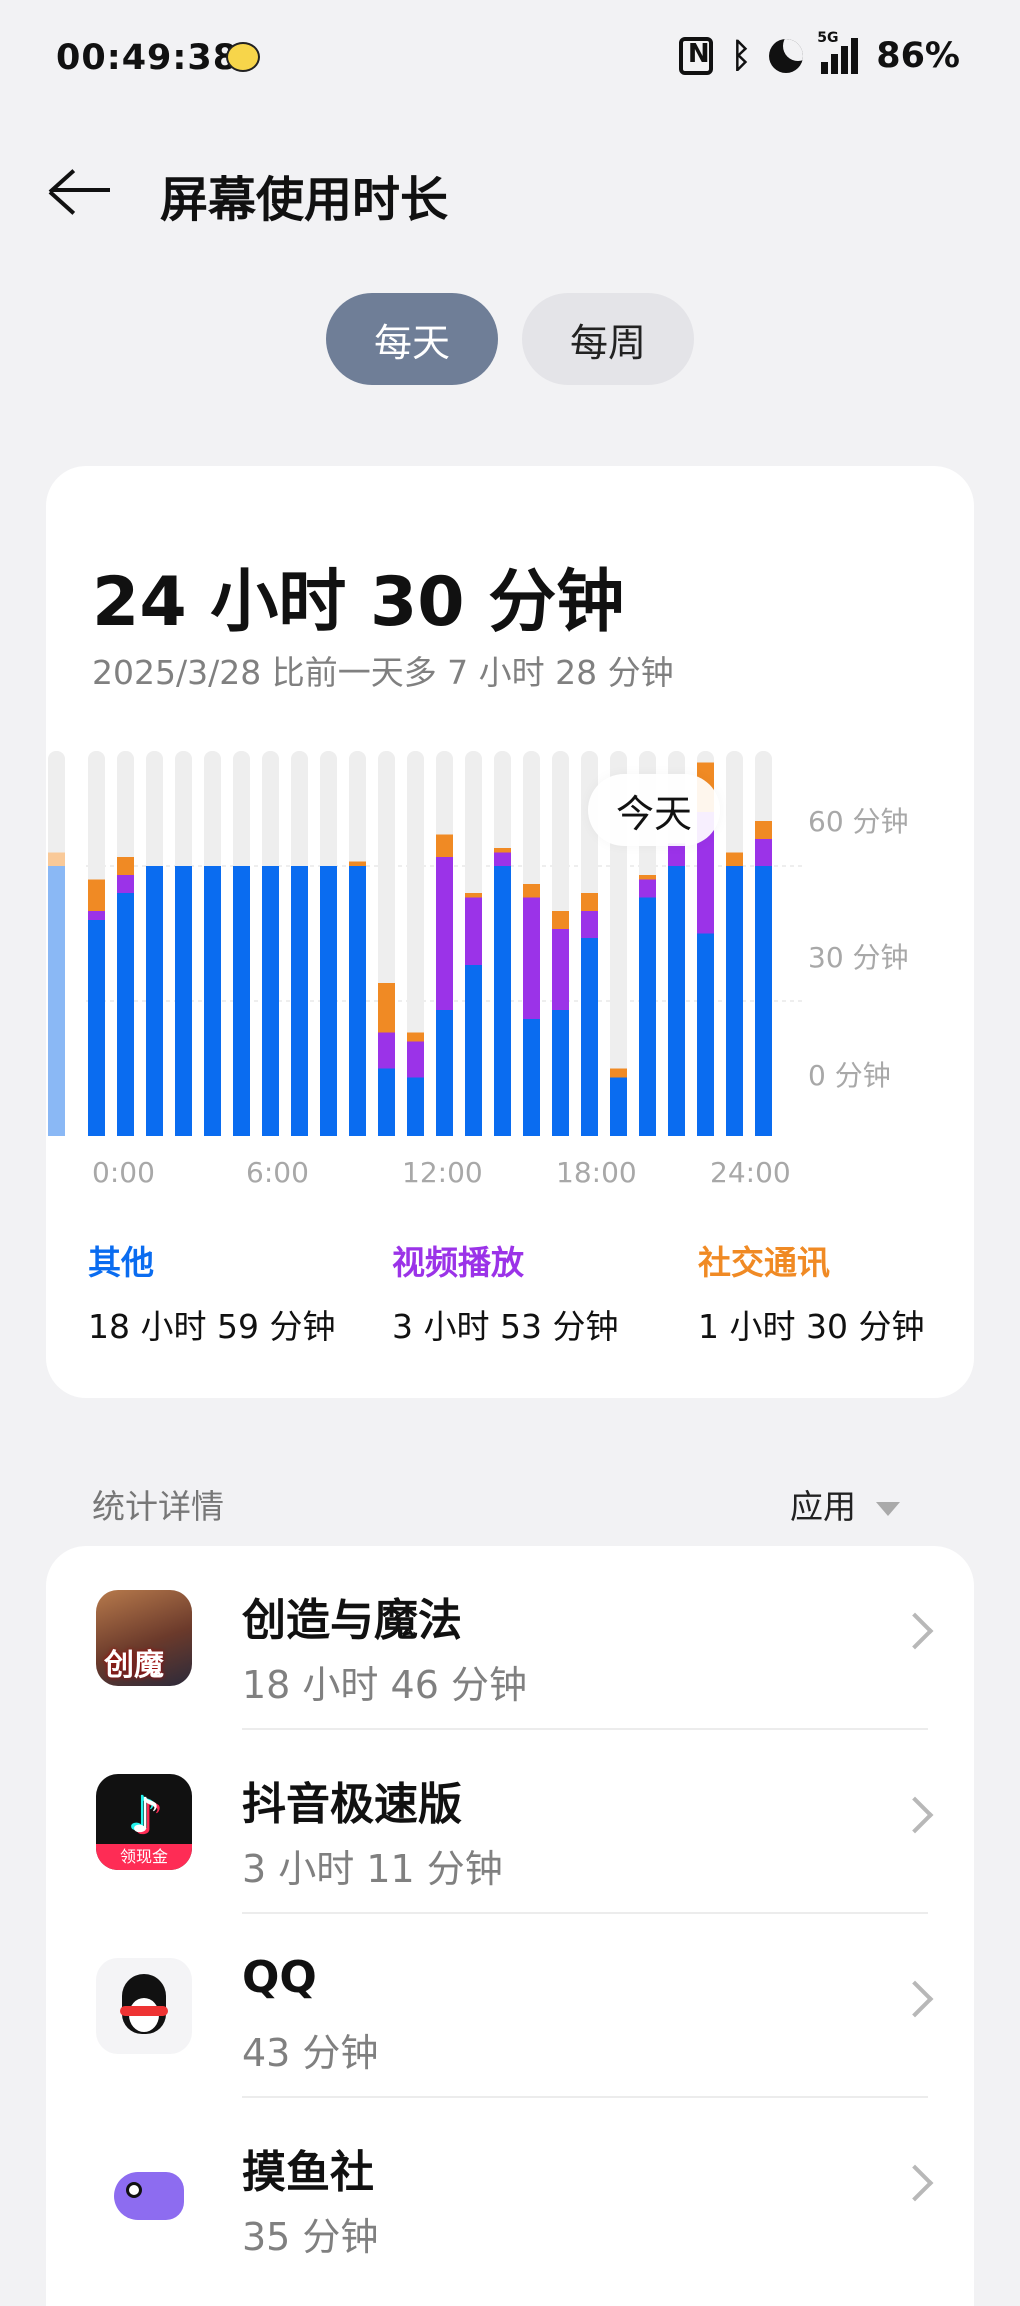  I want to click on legend-other-label: 其他, so click(121, 1262).